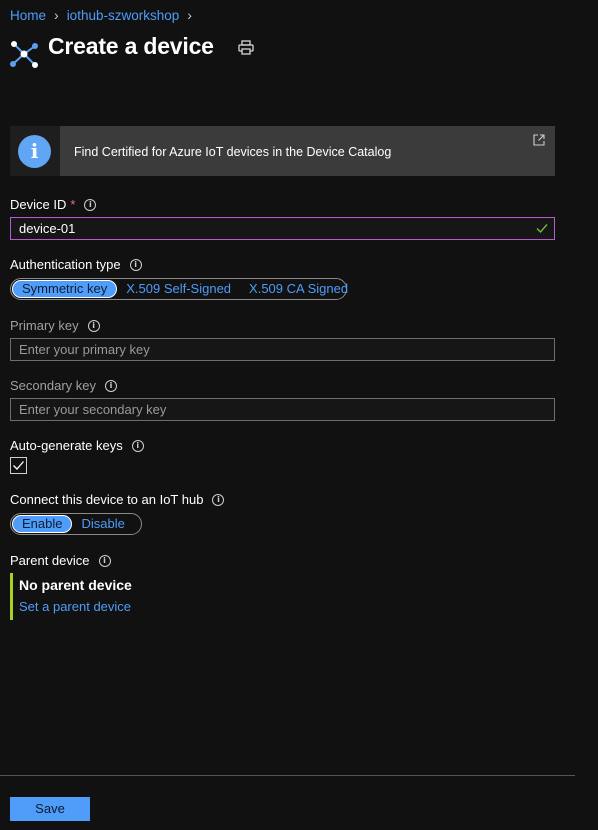  Describe the element at coordinates (44, 325) in the screenshot. I see `primary-key-label-text: Primary key` at that location.